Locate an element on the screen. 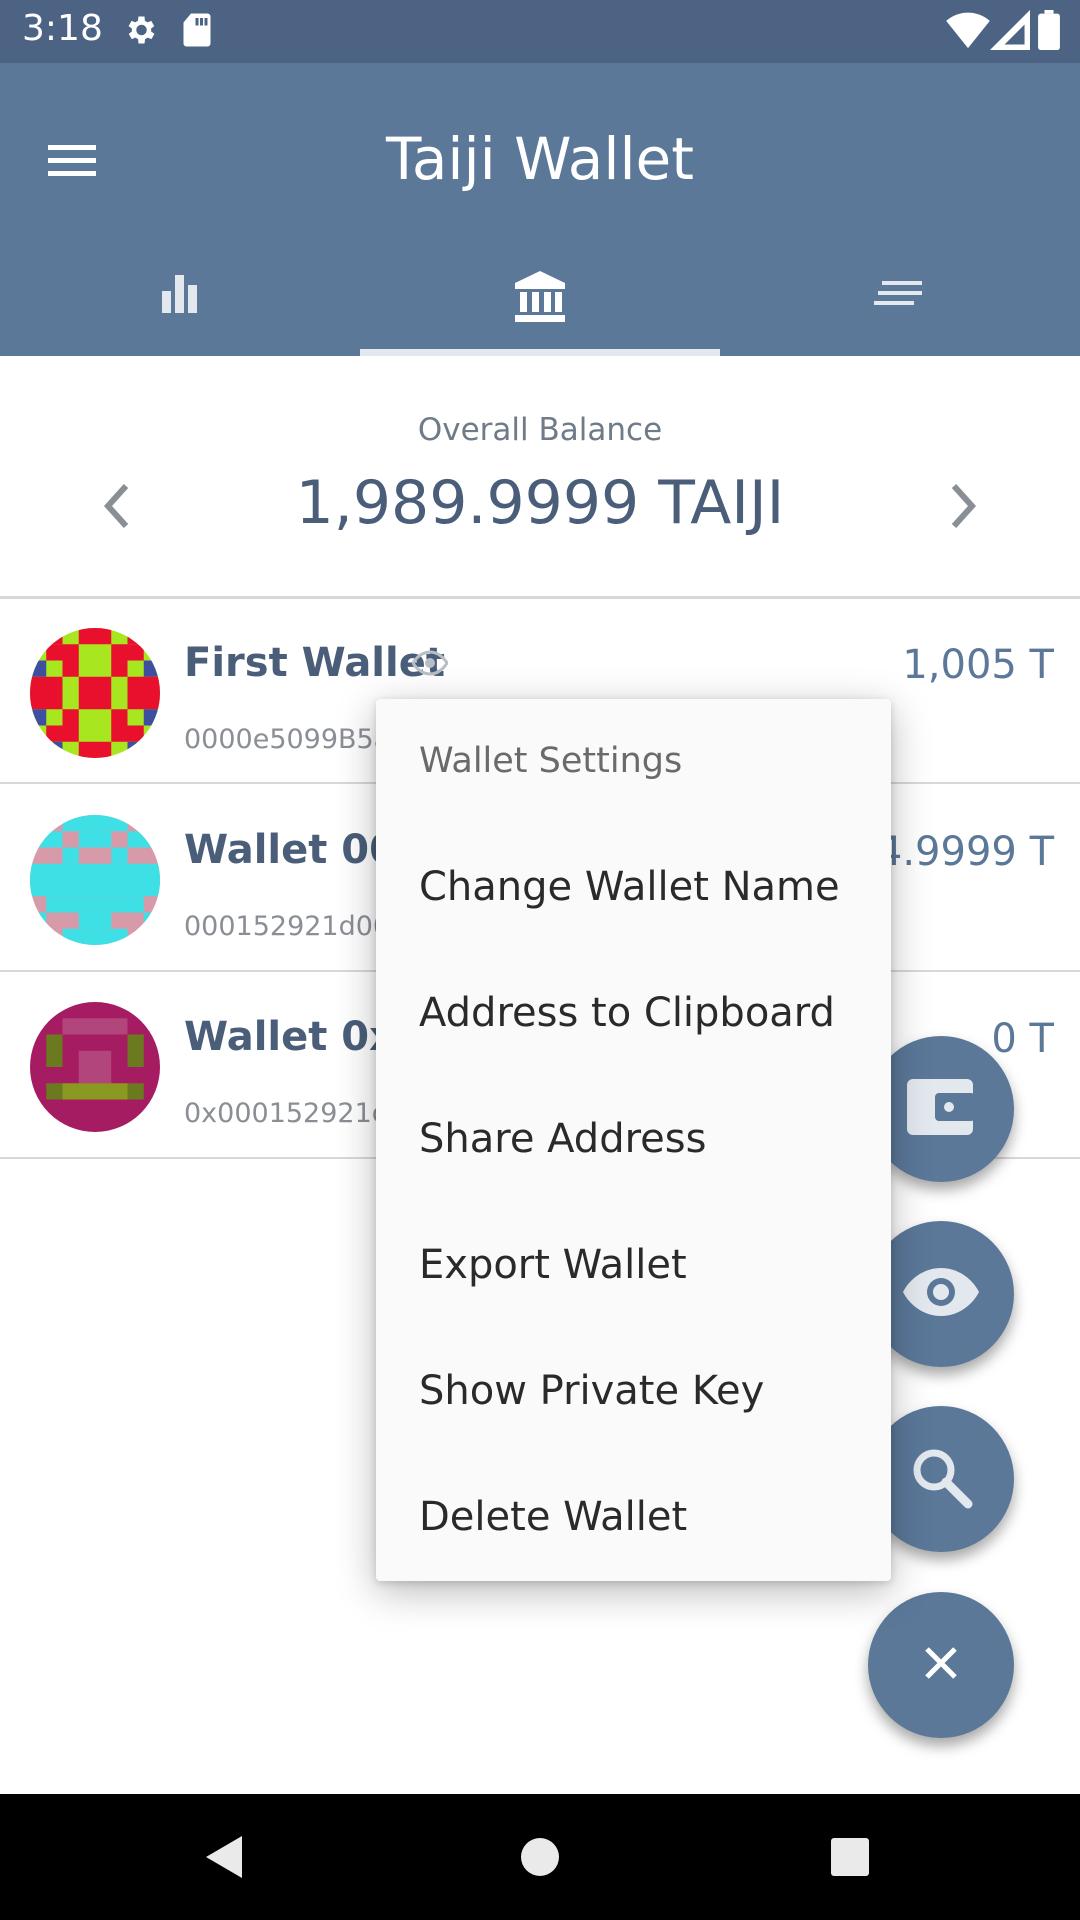 The height and width of the screenshot is (1920, 1080). wifi-icon is located at coordinates (968, 32).